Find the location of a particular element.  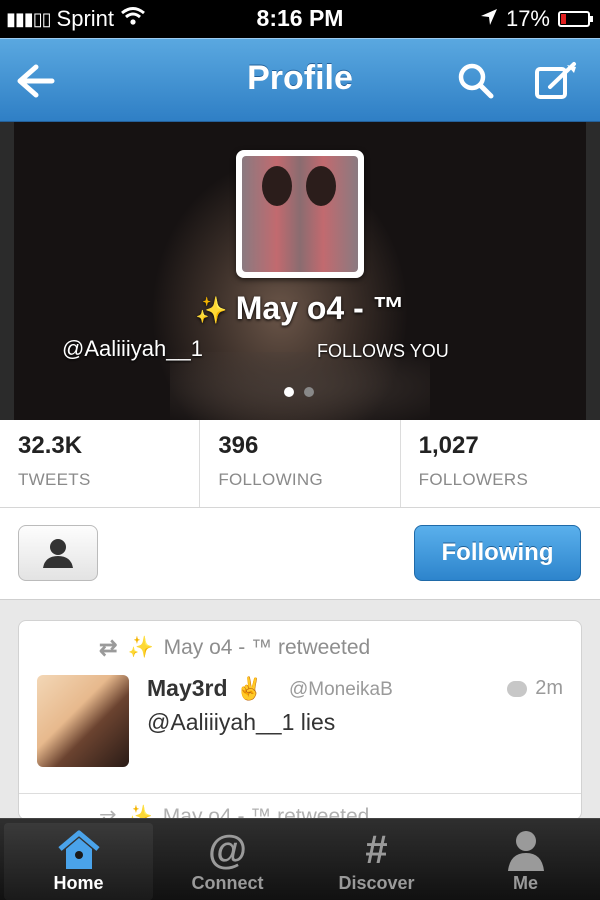

tab-label: Home is located at coordinates (78, 883).